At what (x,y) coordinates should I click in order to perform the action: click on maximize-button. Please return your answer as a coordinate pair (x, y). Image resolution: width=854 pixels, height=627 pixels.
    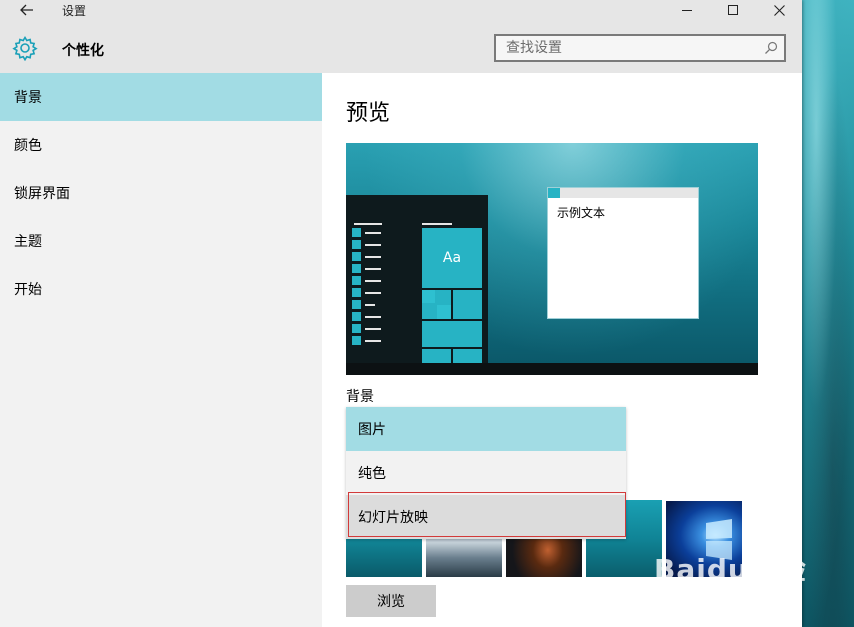
    Looking at the image, I should click on (733, 10).